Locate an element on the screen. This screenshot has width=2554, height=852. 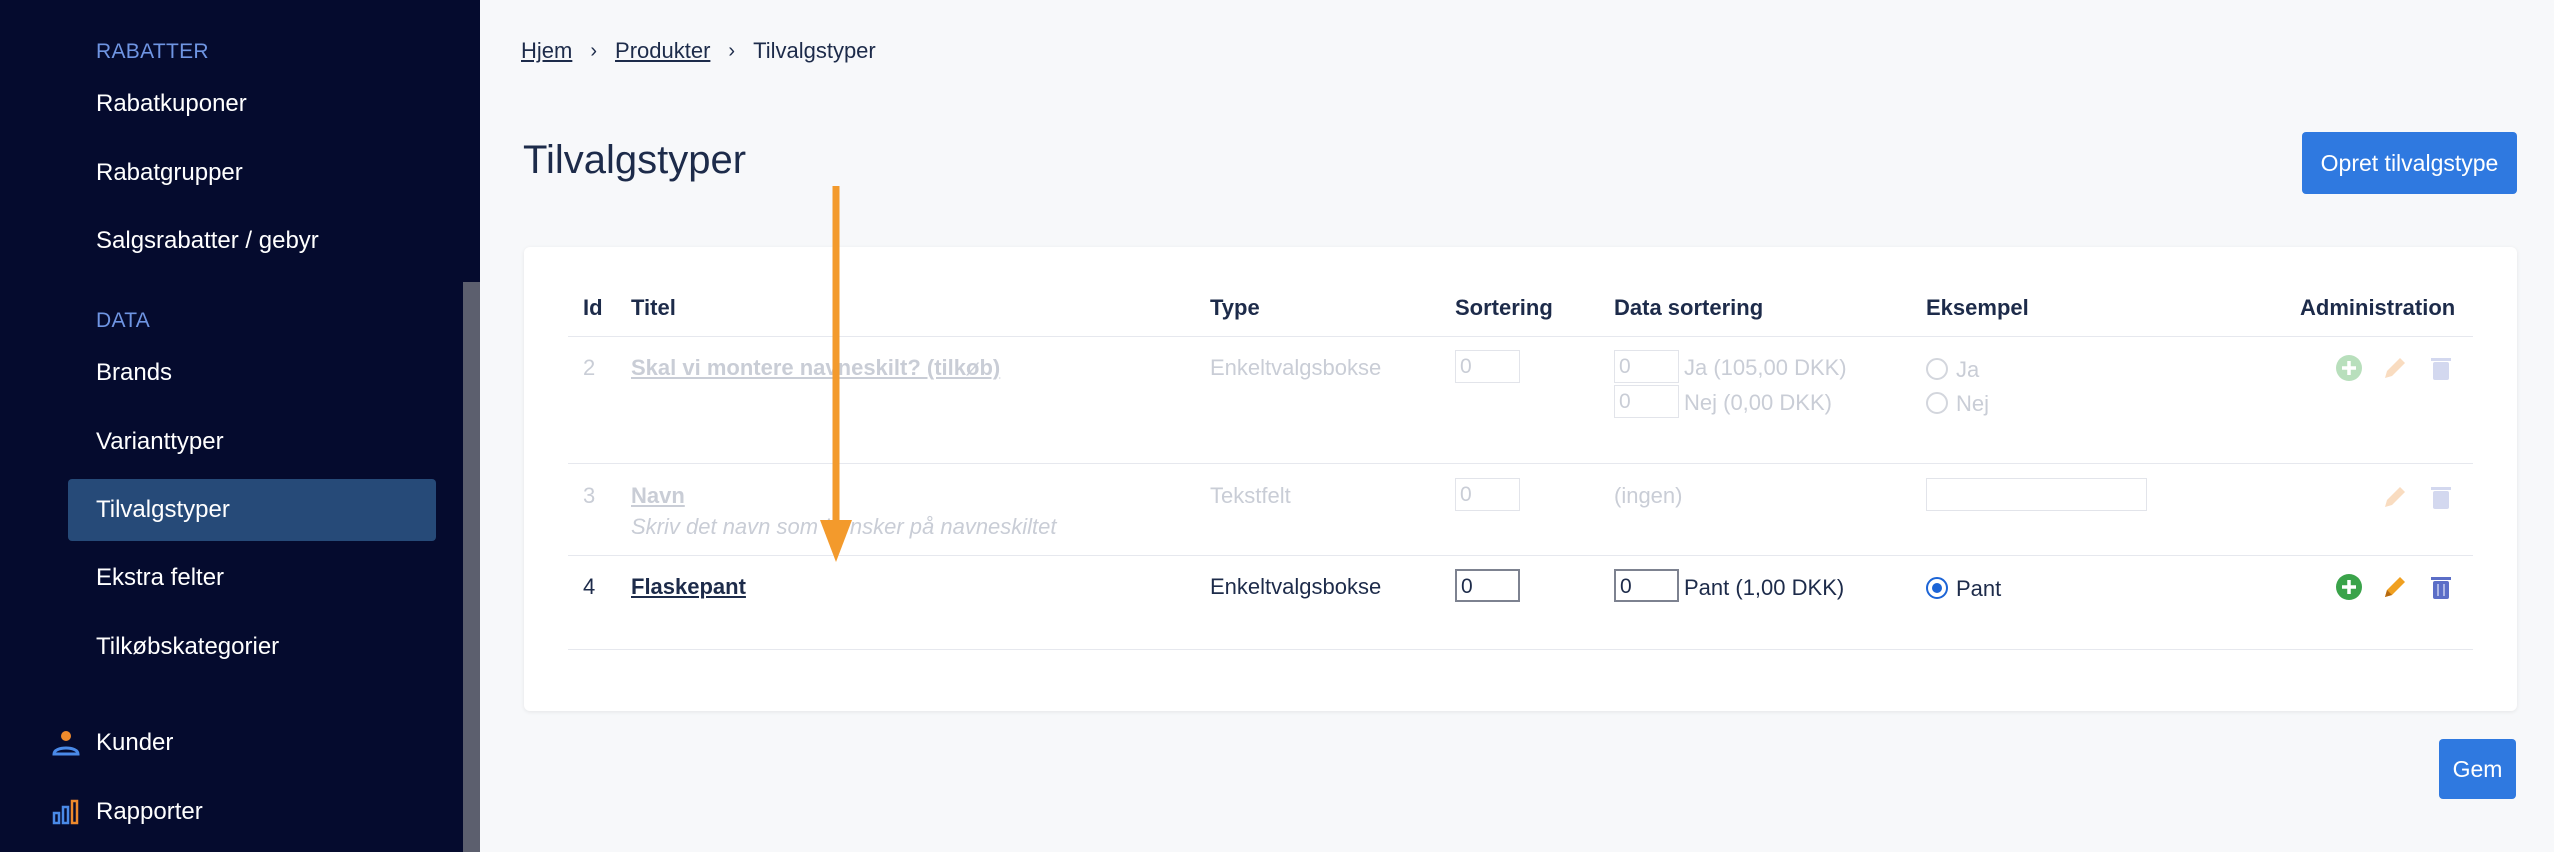
row-title-link: Skal vi montere navneskilt? (tilkøb) is located at coordinates (815, 368).